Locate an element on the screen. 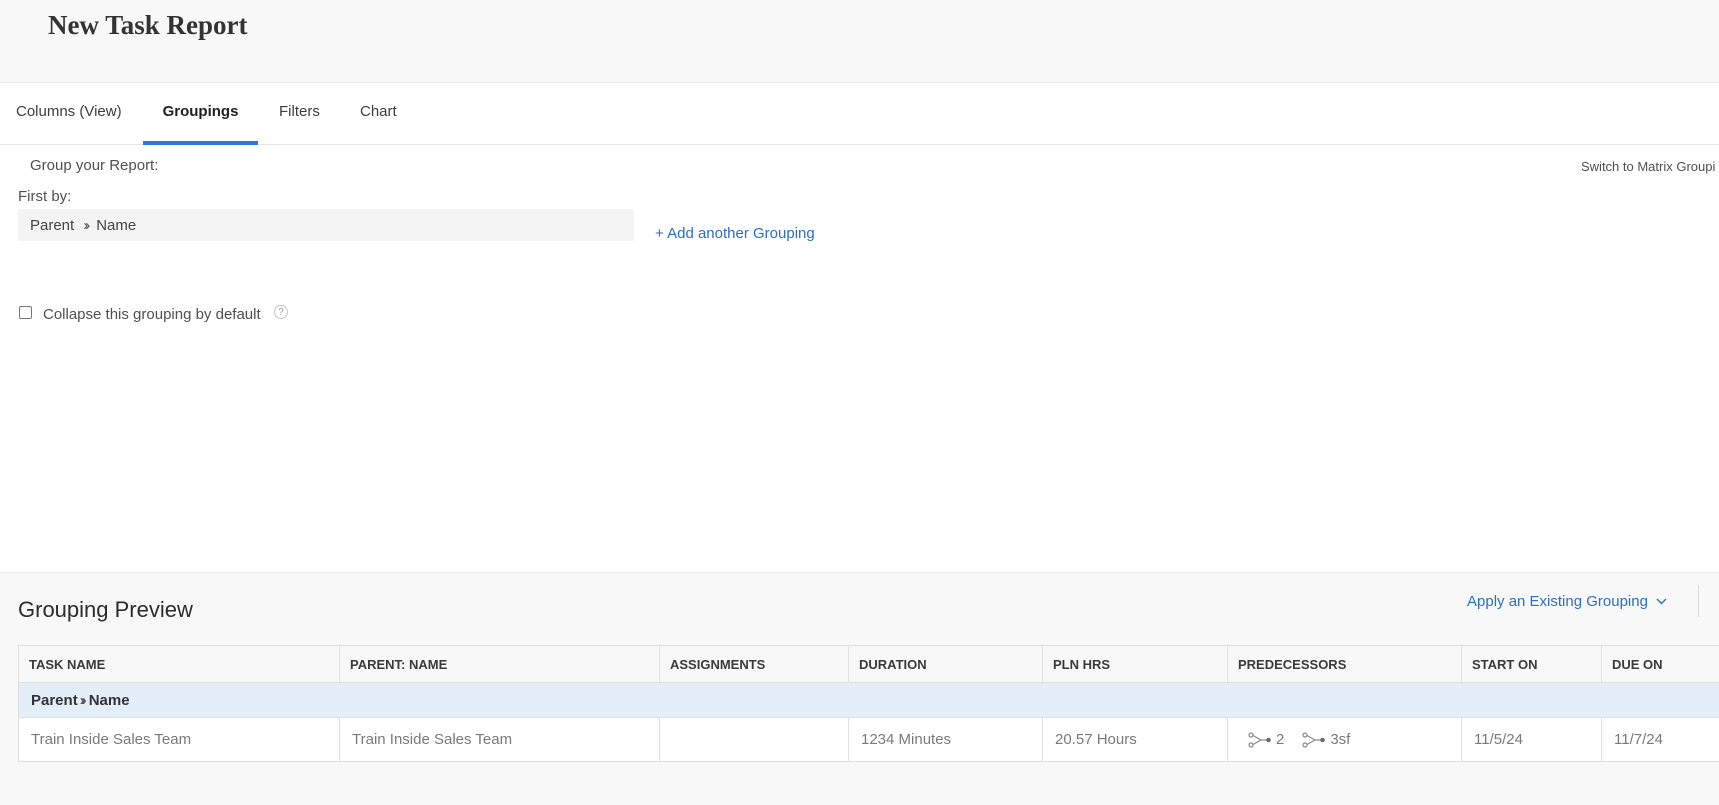  apply-existing-grouping-label: Apply an Existing Grouping is located at coordinates (1557, 601).